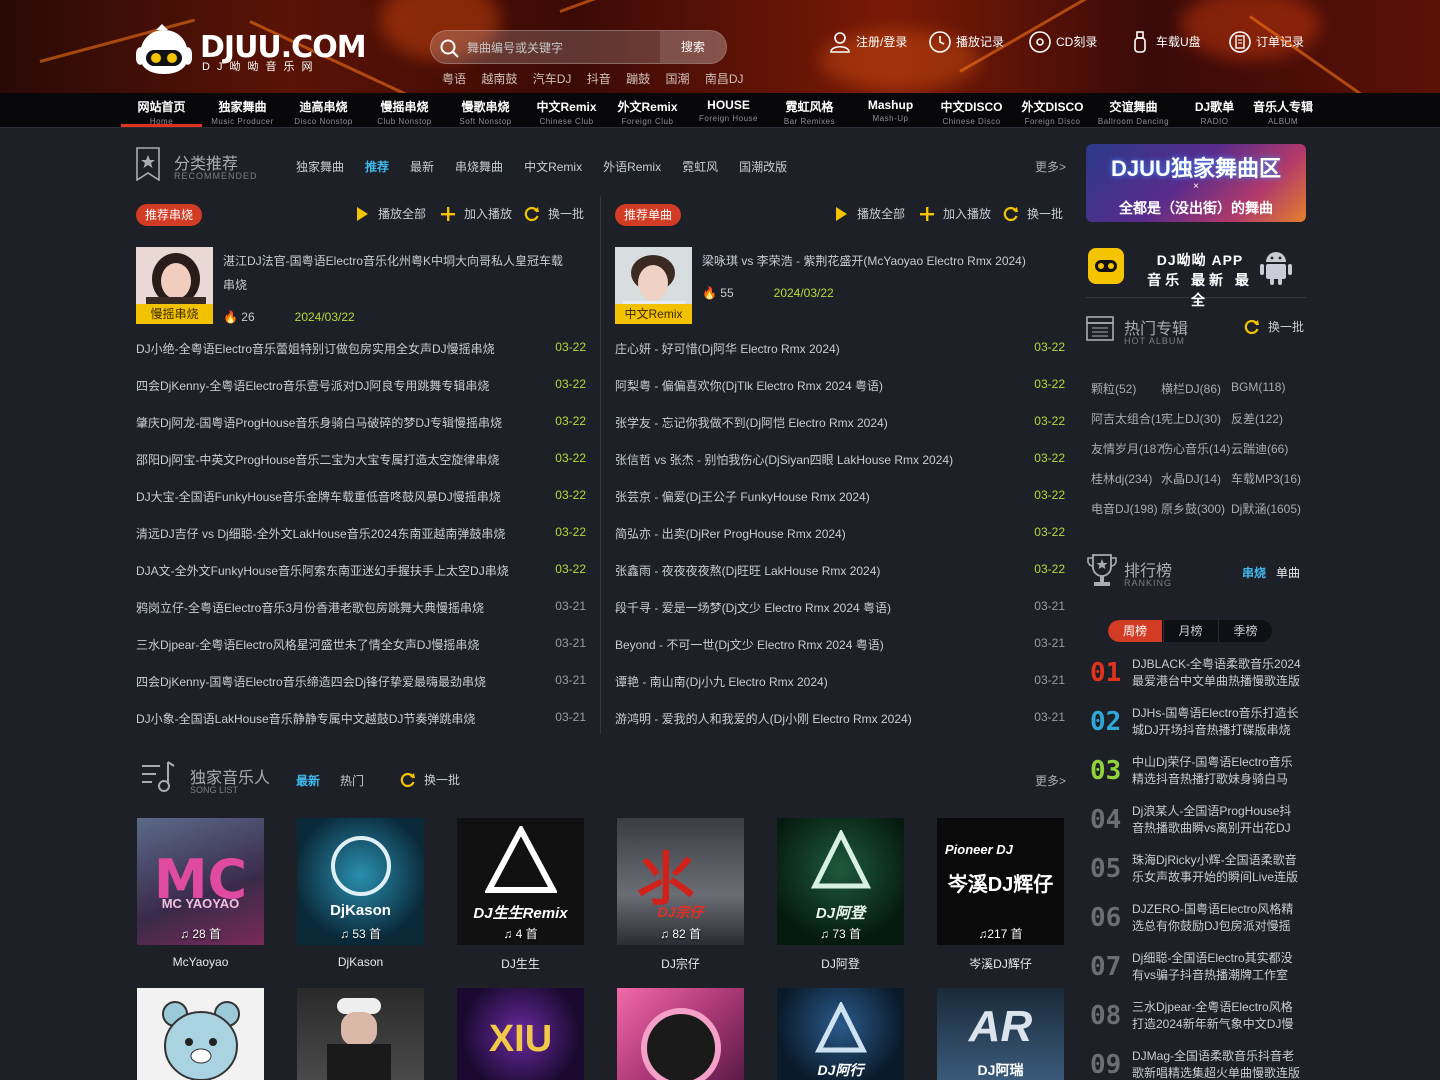 The width and height of the screenshot is (1440, 1080). I want to click on album-tag: 友情岁月(187, so click(1127, 448).